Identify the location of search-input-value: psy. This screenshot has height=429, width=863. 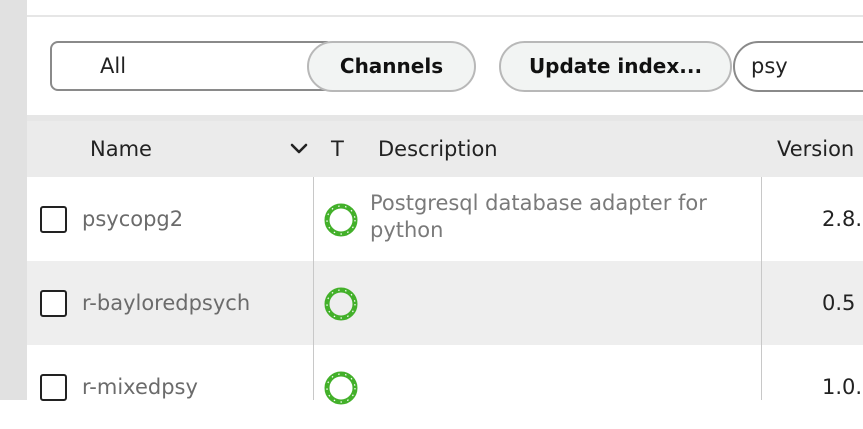
(769, 66).